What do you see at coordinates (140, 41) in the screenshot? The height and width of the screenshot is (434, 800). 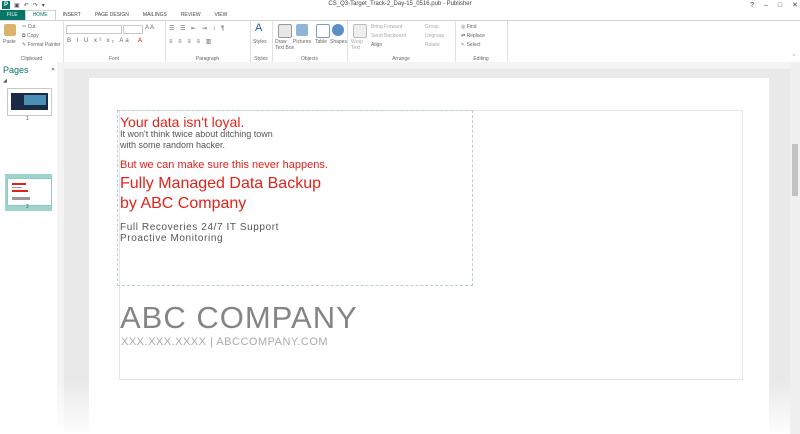 I see `font-color-icon: A` at bounding box center [140, 41].